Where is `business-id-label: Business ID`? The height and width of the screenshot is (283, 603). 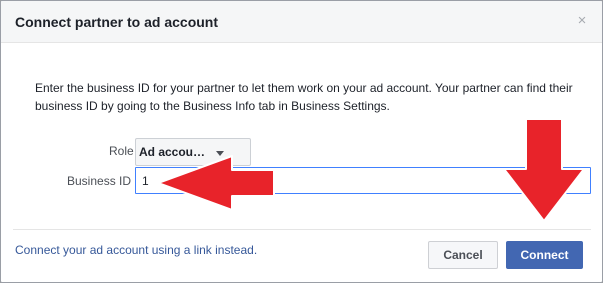
business-id-label: Business ID is located at coordinates (99, 181).